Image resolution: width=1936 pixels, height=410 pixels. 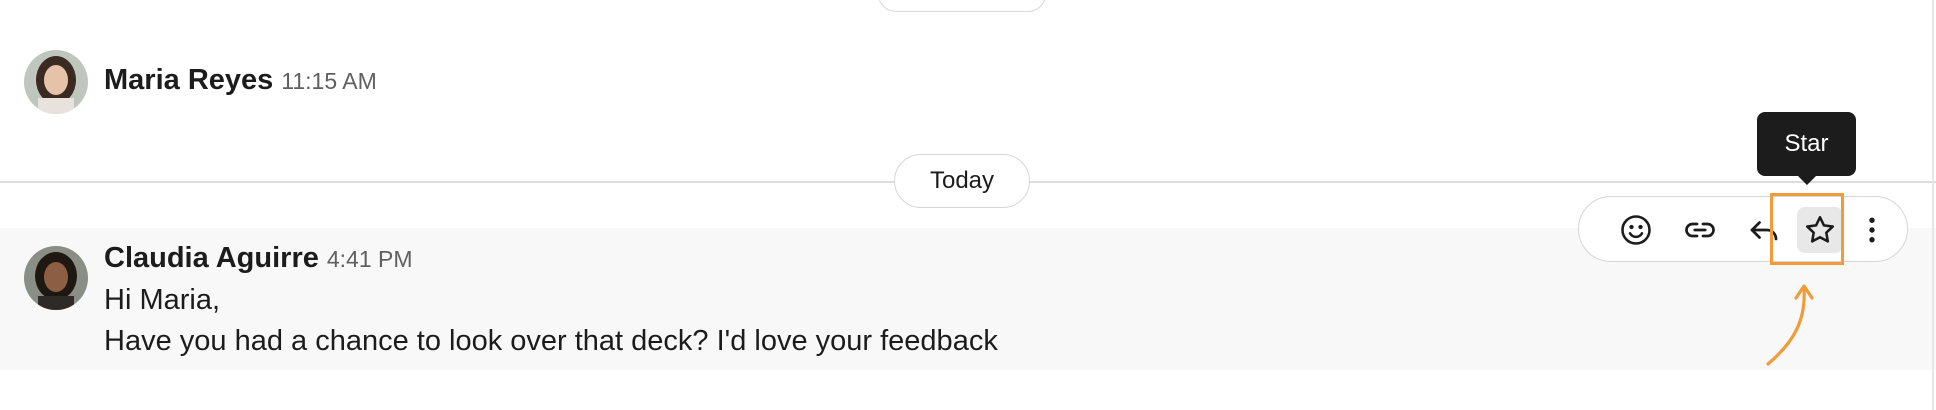 I want to click on message-text-line: Hi Maria,, so click(x=162, y=300).